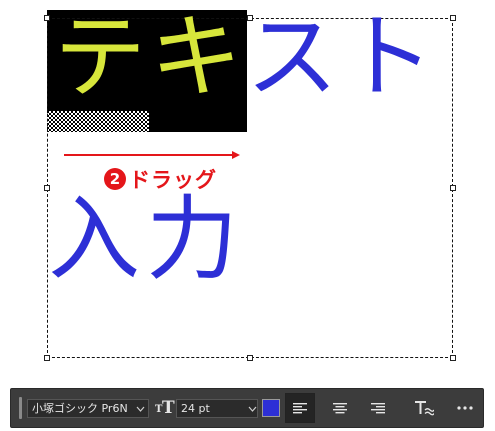 This screenshot has height=431, width=495. Describe the element at coordinates (150, 58) in the screenshot. I see `selected-text: テキ` at that location.